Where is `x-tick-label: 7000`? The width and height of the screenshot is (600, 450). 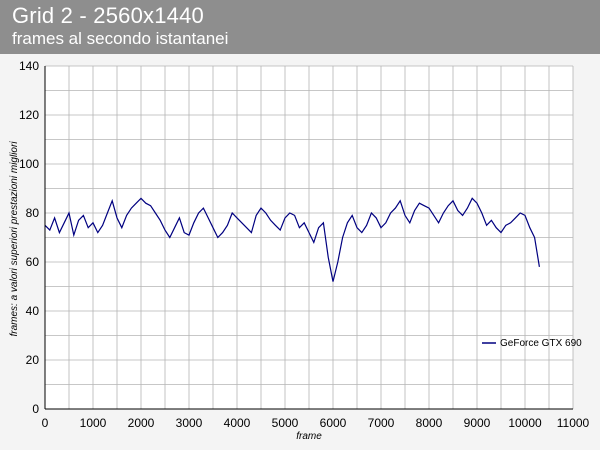
x-tick-label: 7000 is located at coordinates (381, 423).